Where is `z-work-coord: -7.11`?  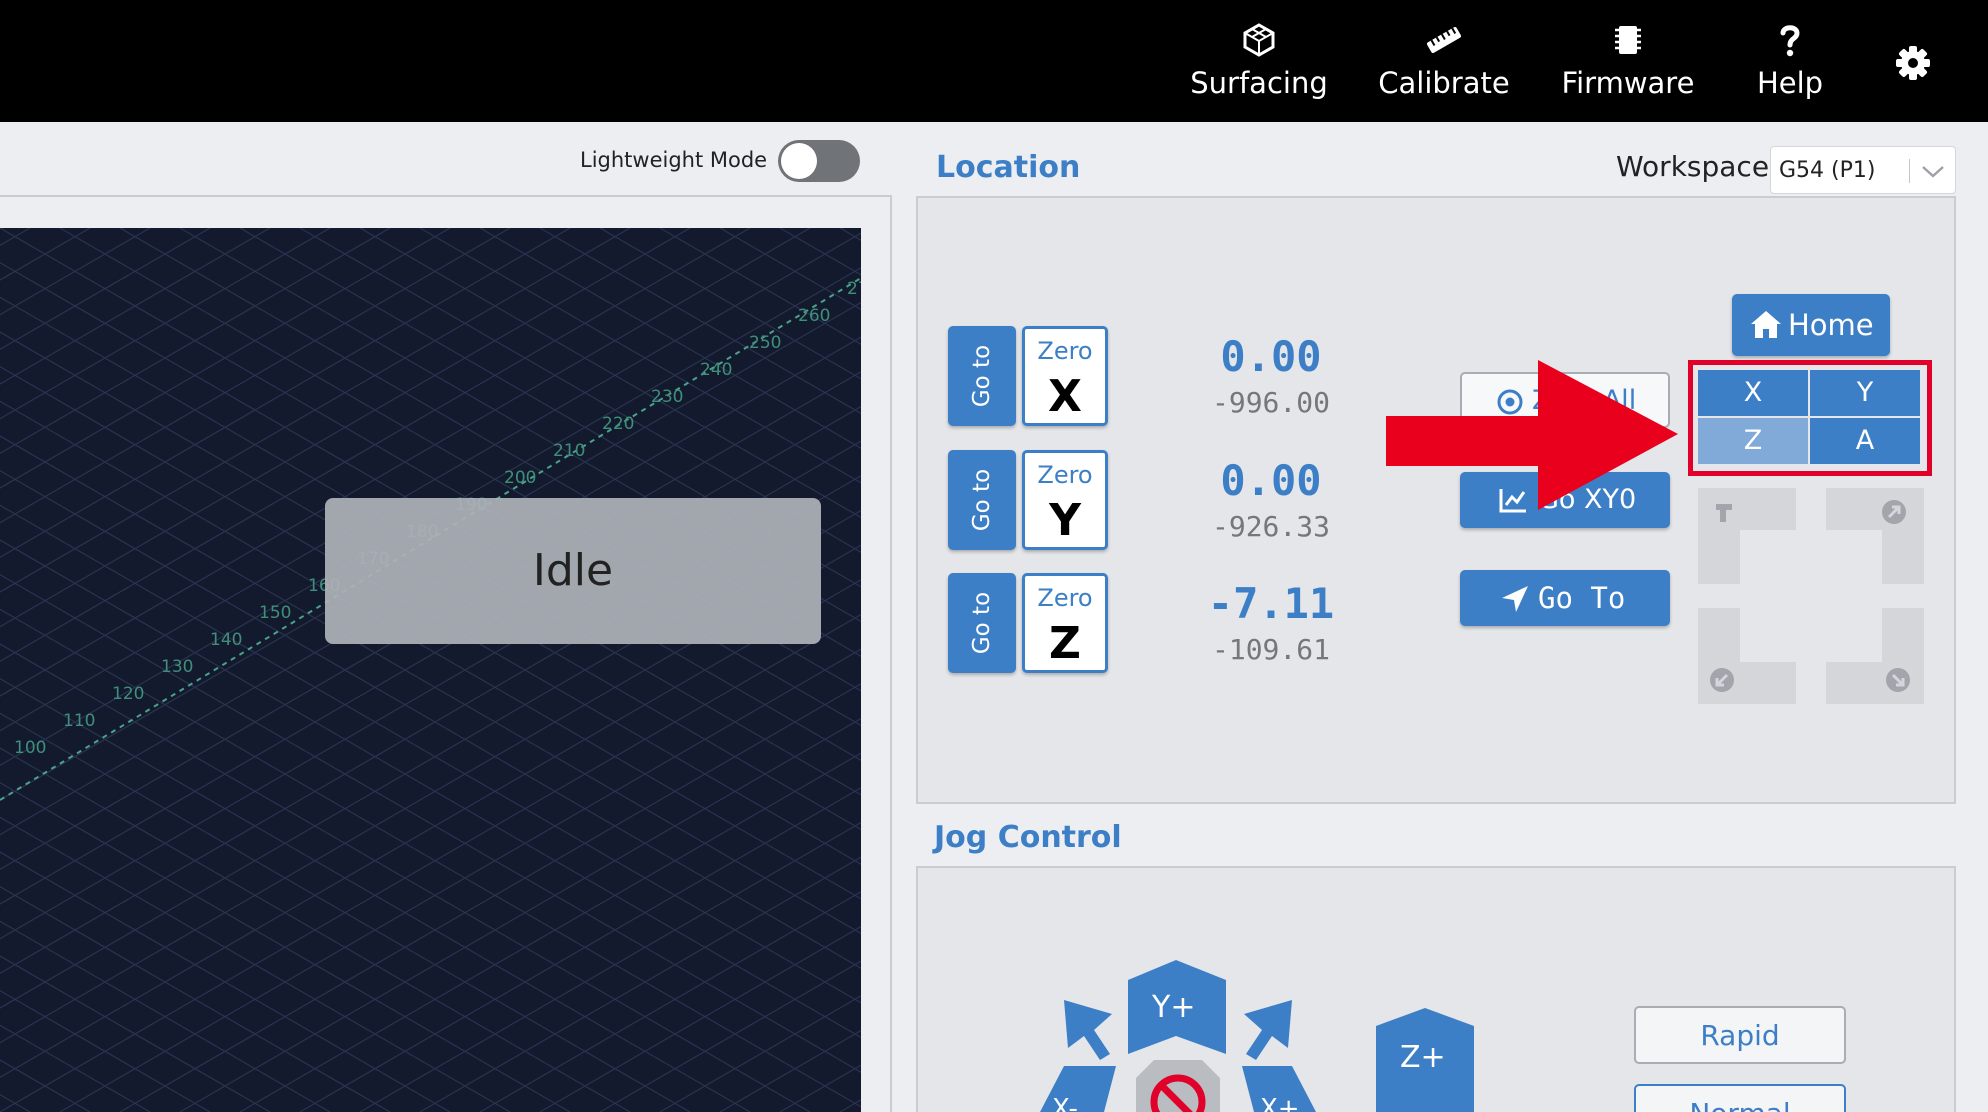 z-work-coord: -7.11 is located at coordinates (1271, 603).